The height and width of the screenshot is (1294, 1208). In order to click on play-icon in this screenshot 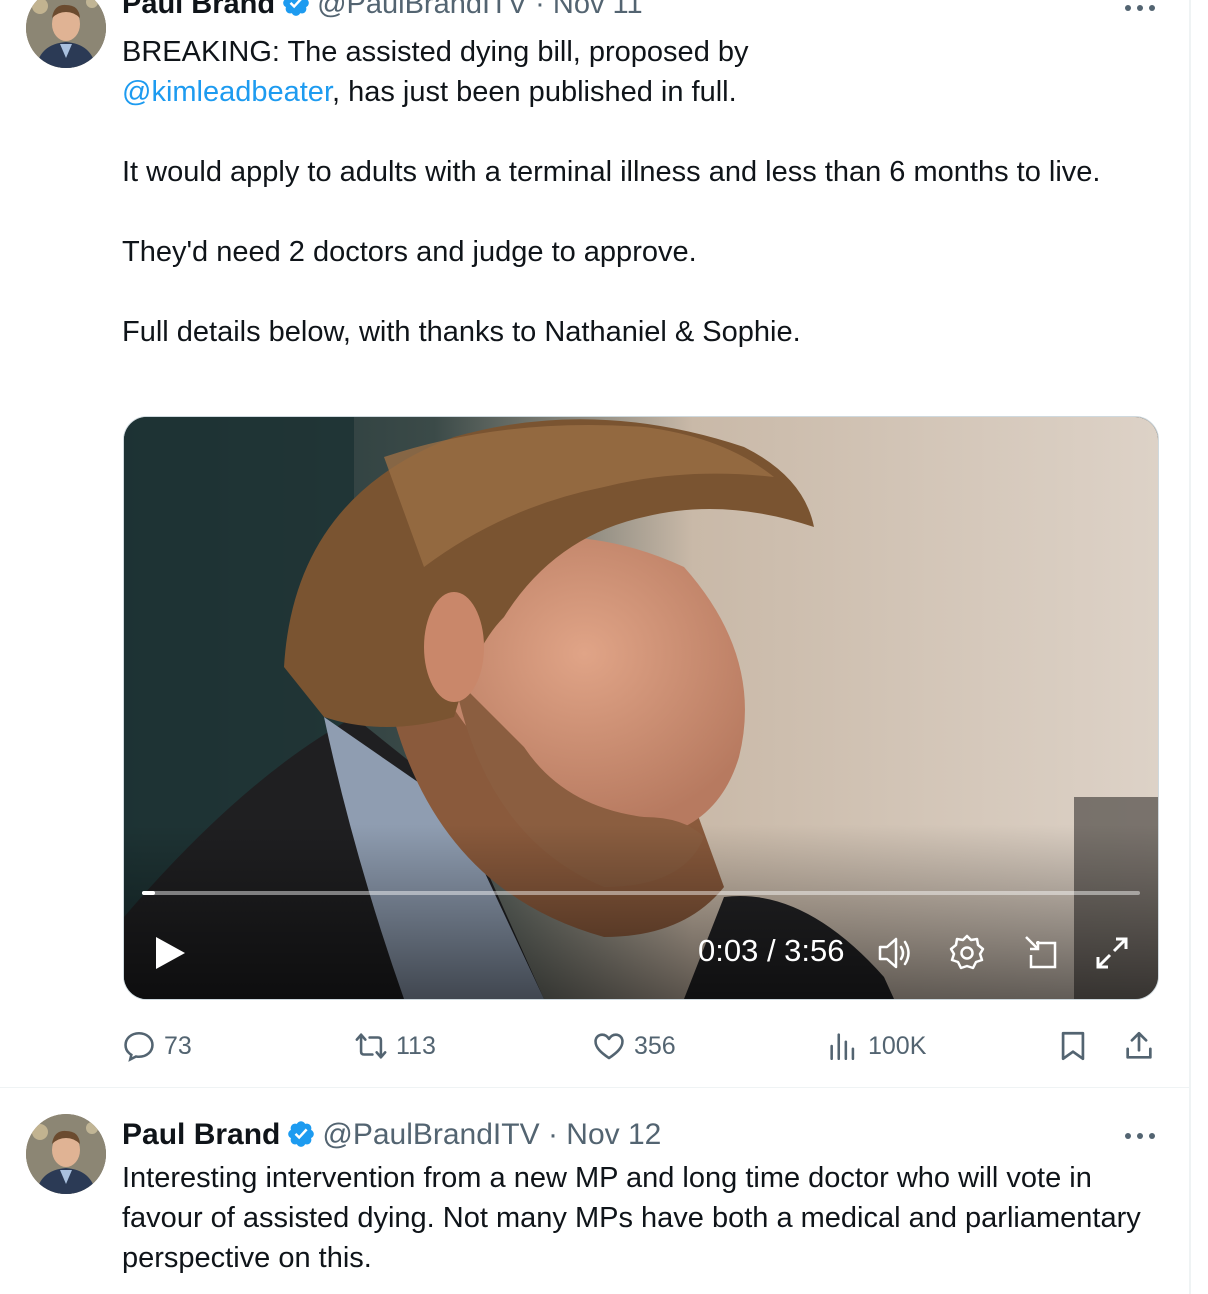, I will do `click(170, 953)`.